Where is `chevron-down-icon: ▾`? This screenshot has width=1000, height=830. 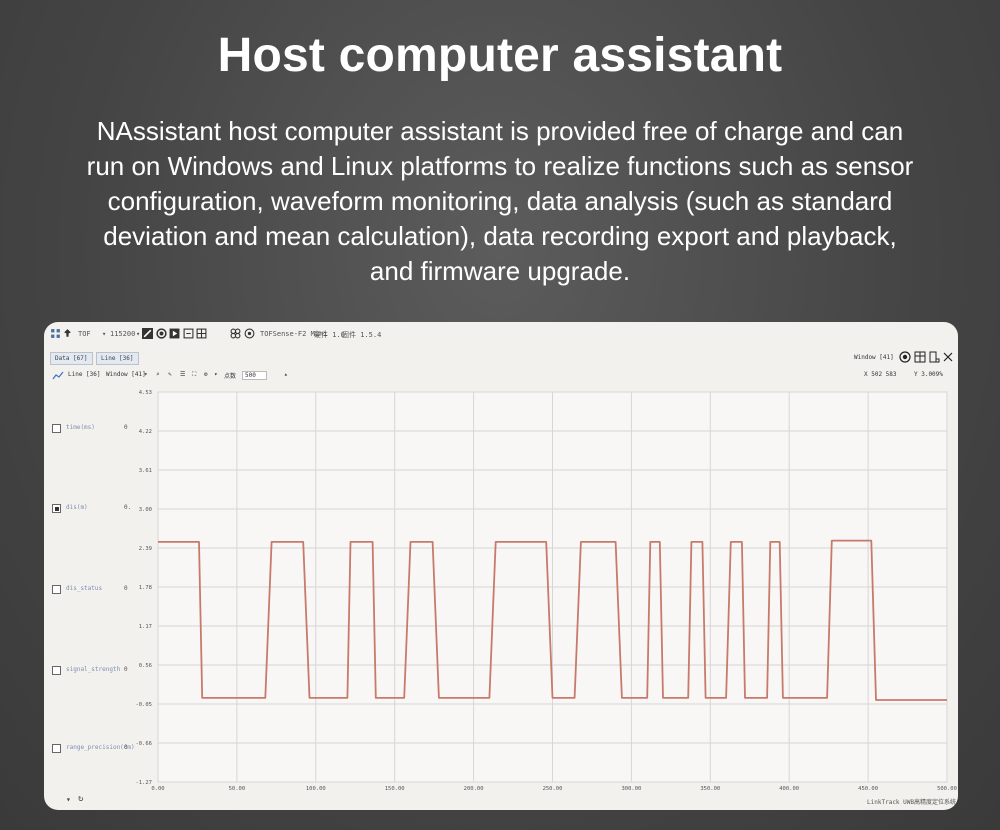
chevron-down-icon: ▾ is located at coordinates (68, 799).